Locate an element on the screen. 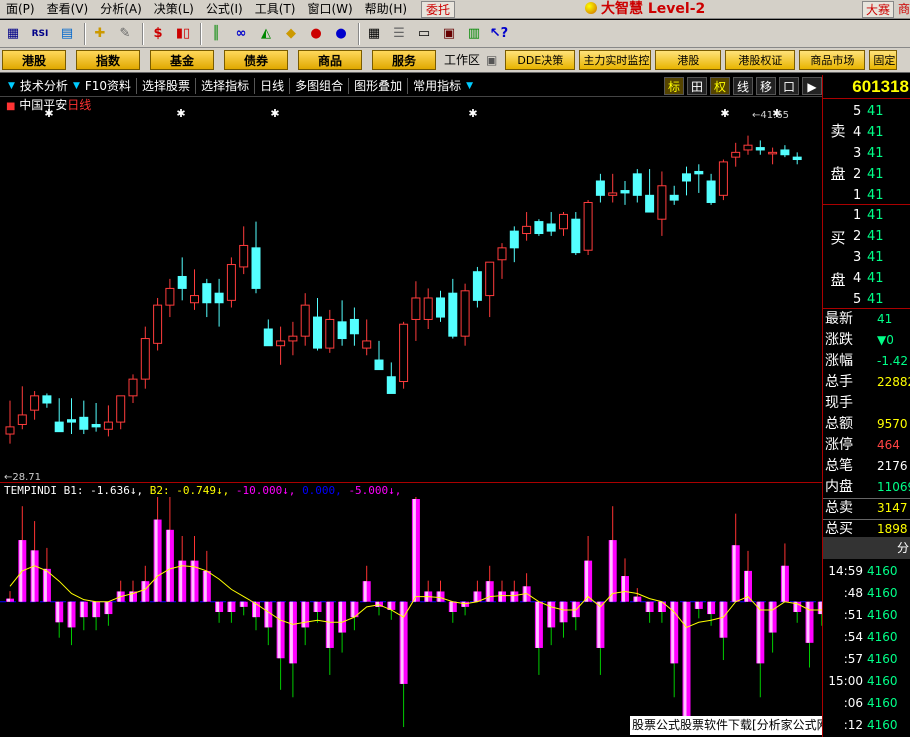 This screenshot has width=910, height=737. sell-row: 4 41 is located at coordinates (881, 132).